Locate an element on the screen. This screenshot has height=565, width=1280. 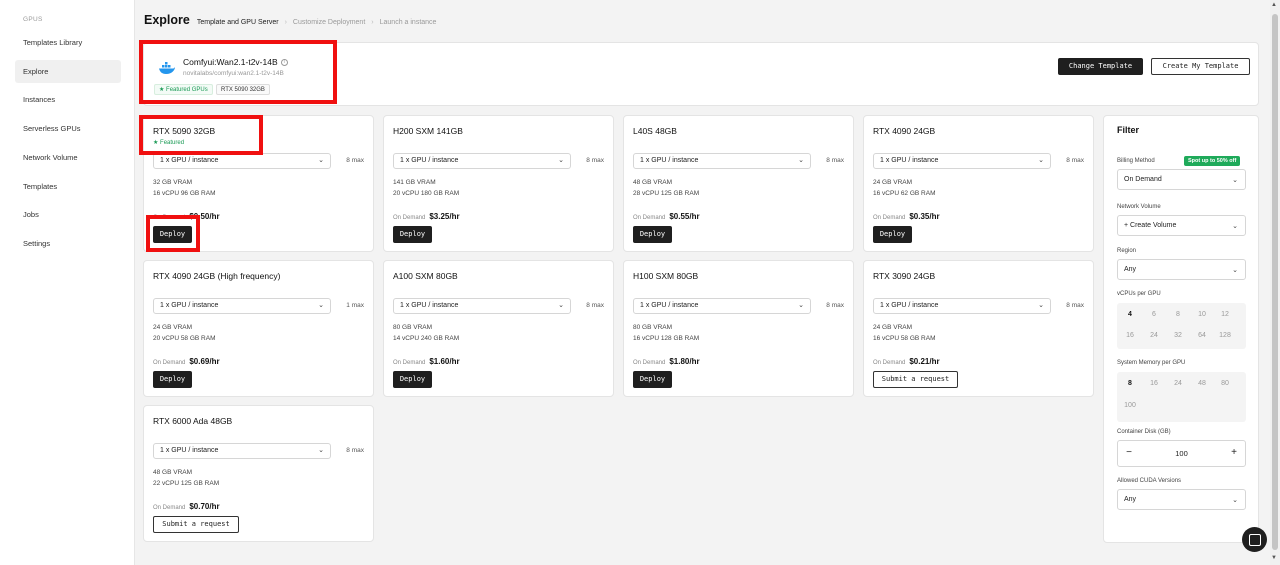
network-volume-value: + Create Volume is located at coordinates (1150, 225).